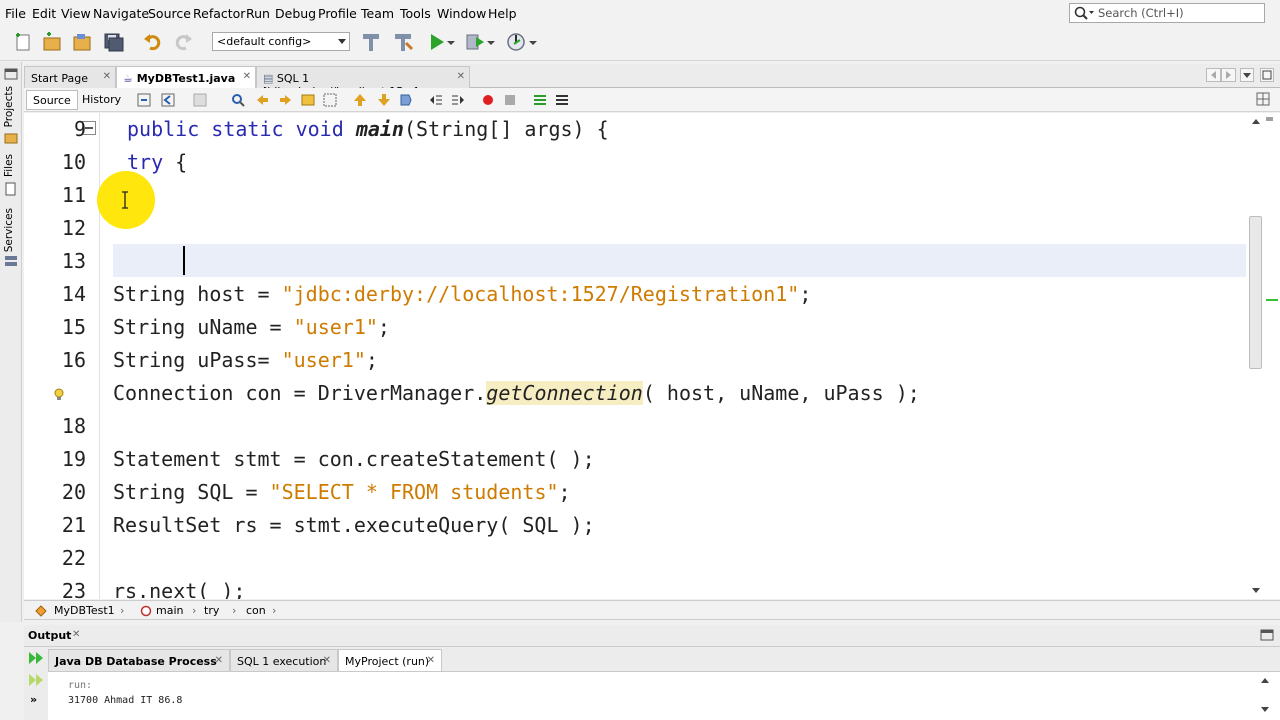 This screenshot has height=720, width=1280. Describe the element at coordinates (488, 100) in the screenshot. I see `start-macro-icon` at that location.